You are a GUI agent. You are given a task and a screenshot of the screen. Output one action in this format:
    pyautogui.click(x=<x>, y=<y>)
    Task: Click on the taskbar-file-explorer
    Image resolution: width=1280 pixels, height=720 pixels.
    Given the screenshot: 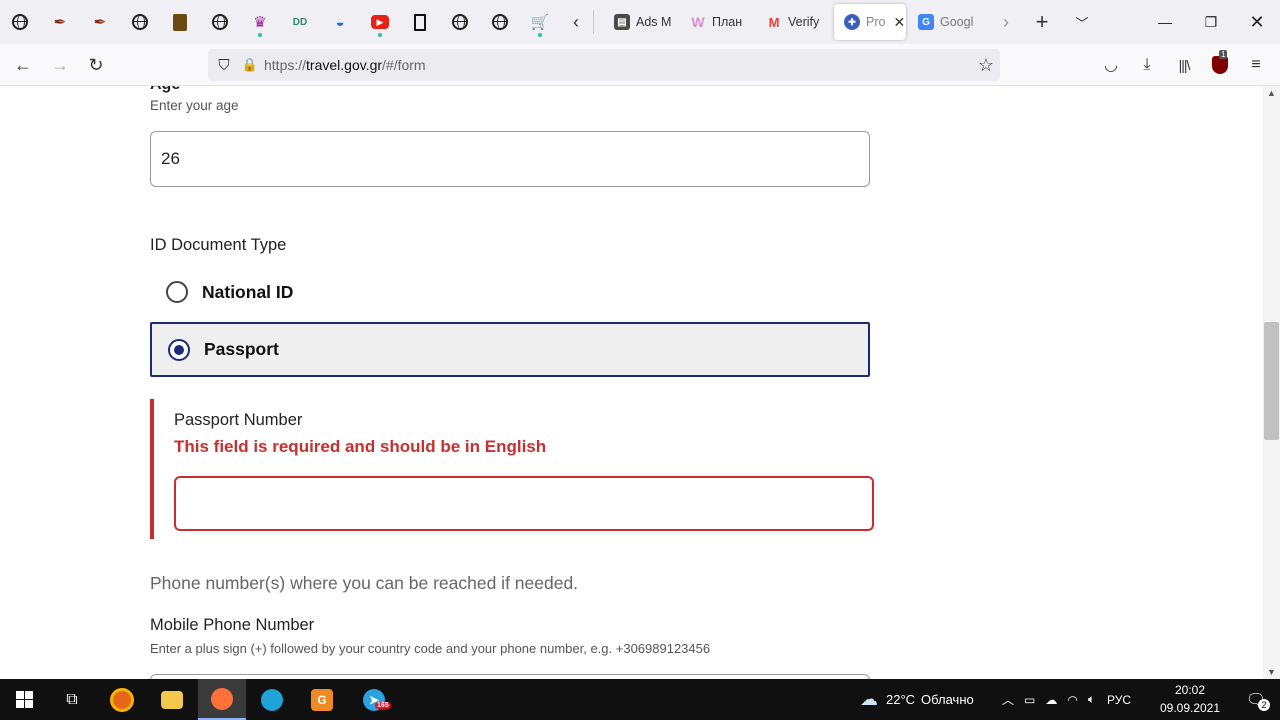 What is the action you would take?
    pyautogui.click(x=172, y=699)
    